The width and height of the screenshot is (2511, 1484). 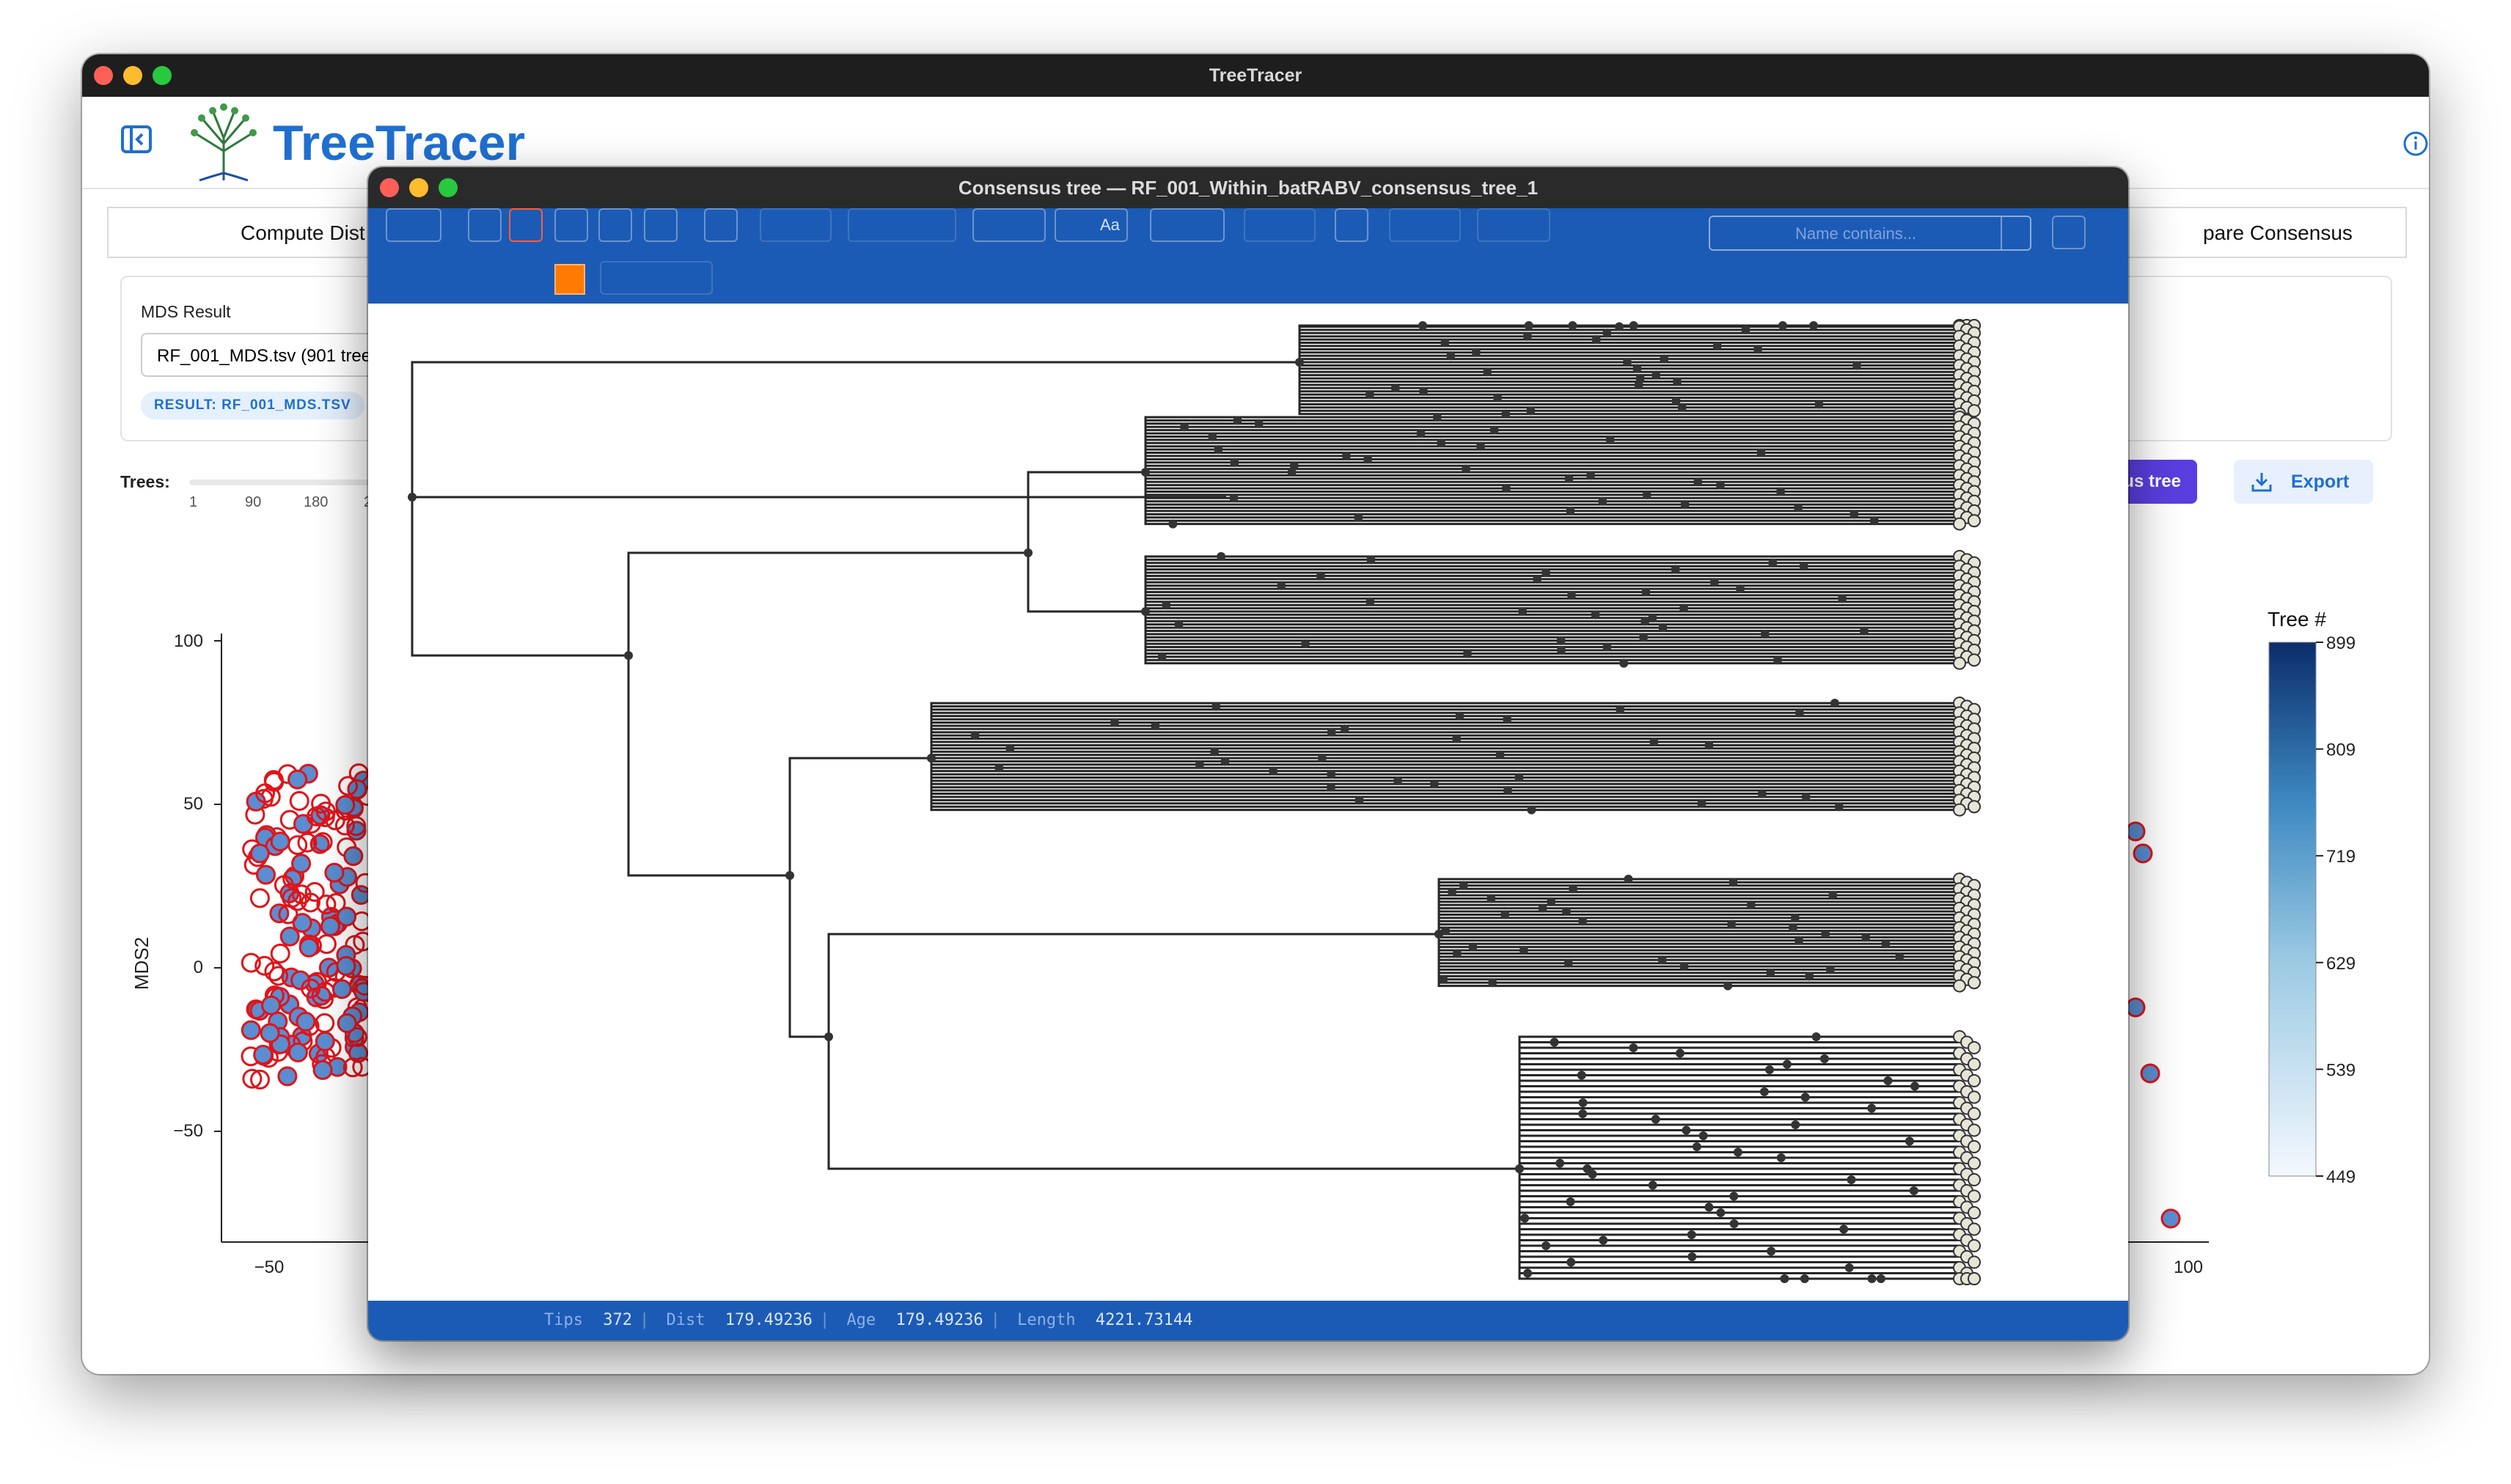 I want to click on expand-button-group, so click(x=1425, y=225).